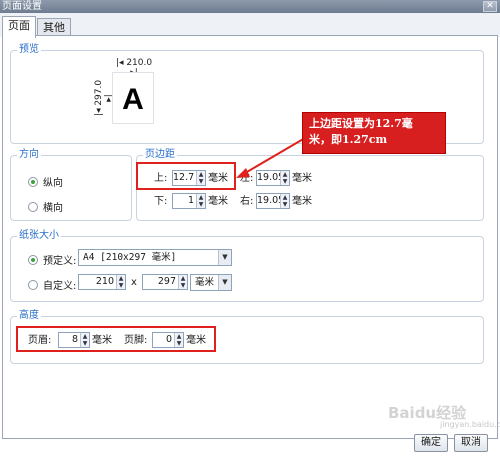  What do you see at coordinates (431, 443) in the screenshot?
I see `ok-button: 确定` at bounding box center [431, 443].